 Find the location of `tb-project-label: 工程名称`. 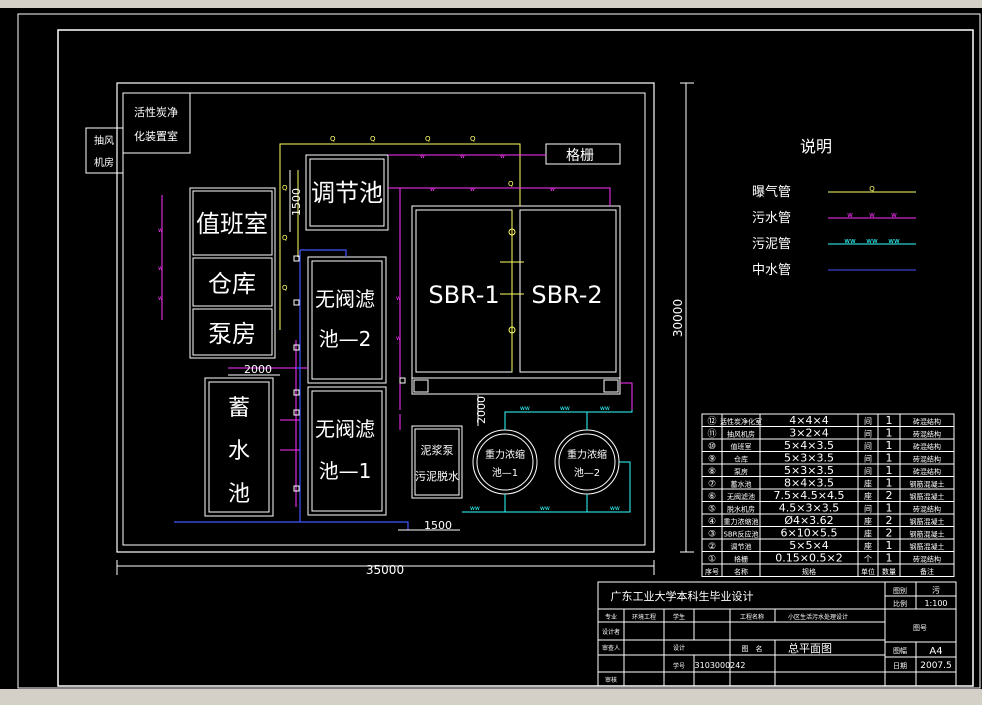

tb-project-label: 工程名称 is located at coordinates (752, 617).